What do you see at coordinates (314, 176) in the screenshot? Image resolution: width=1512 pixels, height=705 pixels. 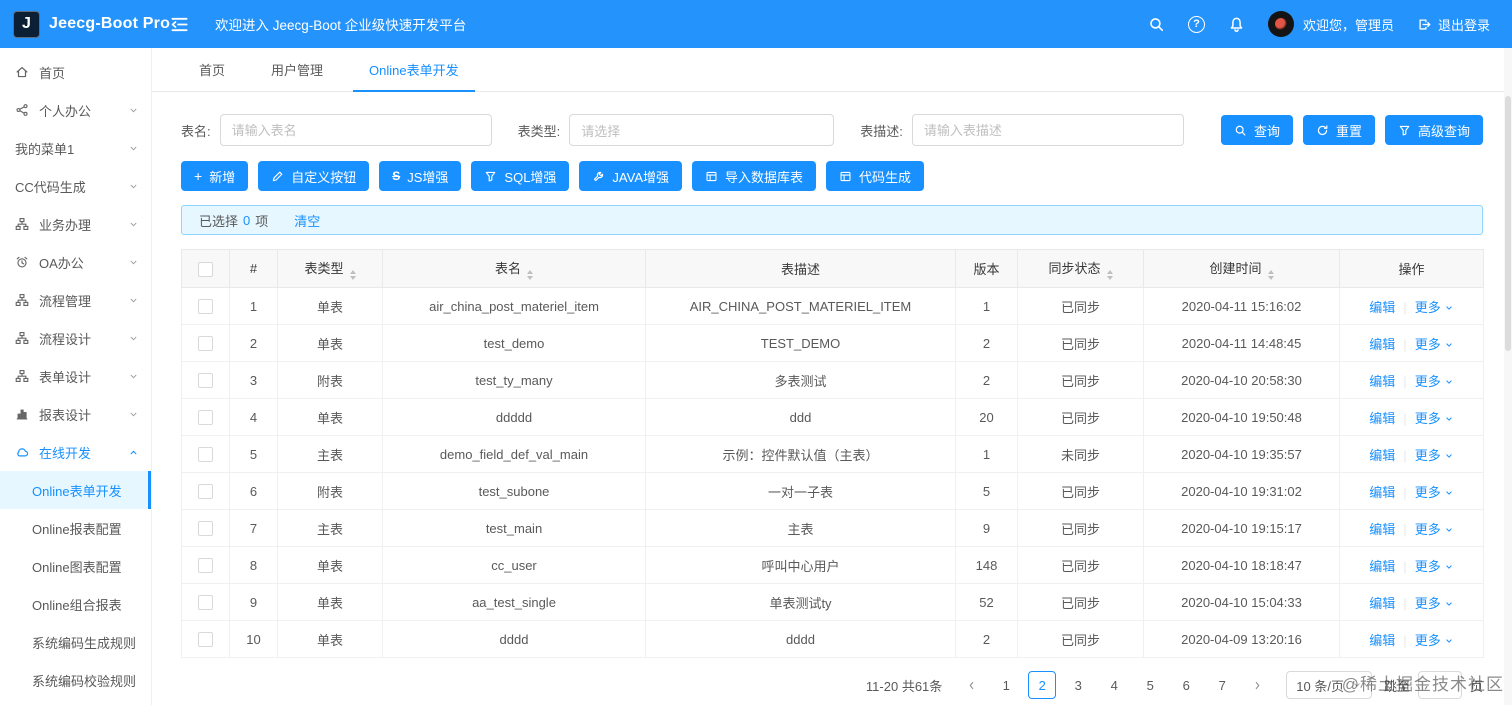 I see `custom-button-button: 自定义按钮` at bounding box center [314, 176].